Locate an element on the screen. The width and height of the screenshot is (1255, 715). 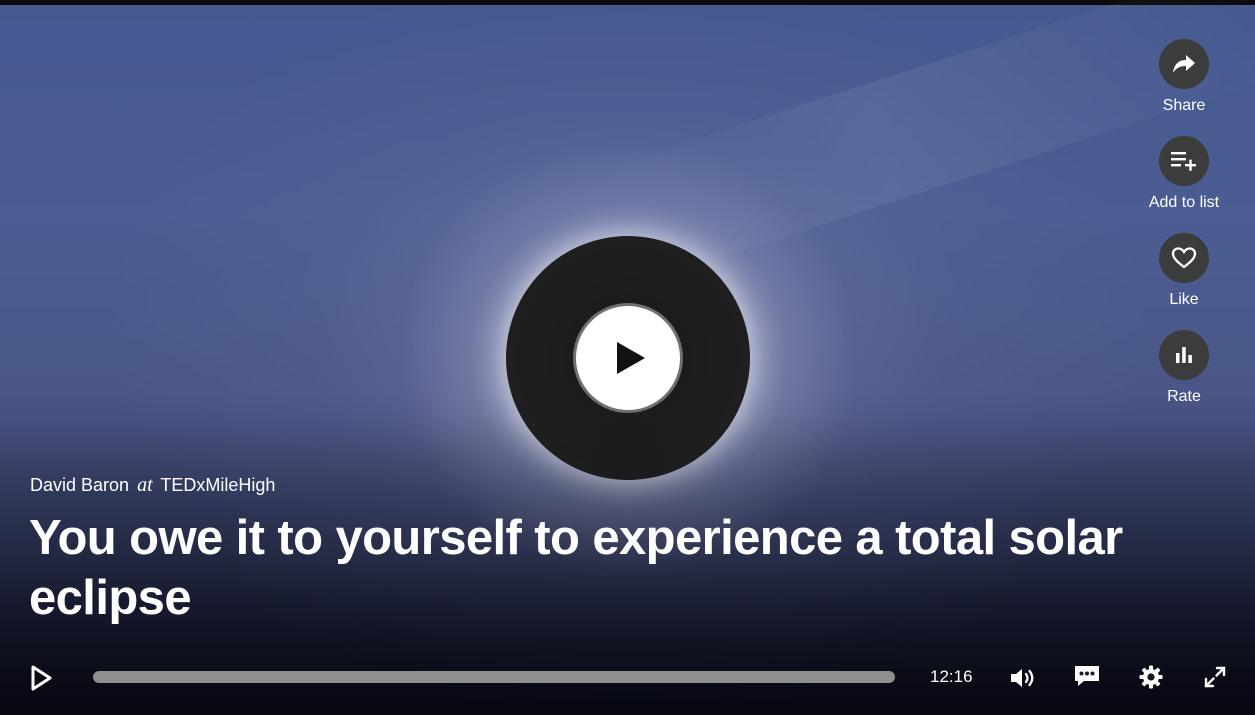
event-name: TEDxMileHigh is located at coordinates (217, 485).